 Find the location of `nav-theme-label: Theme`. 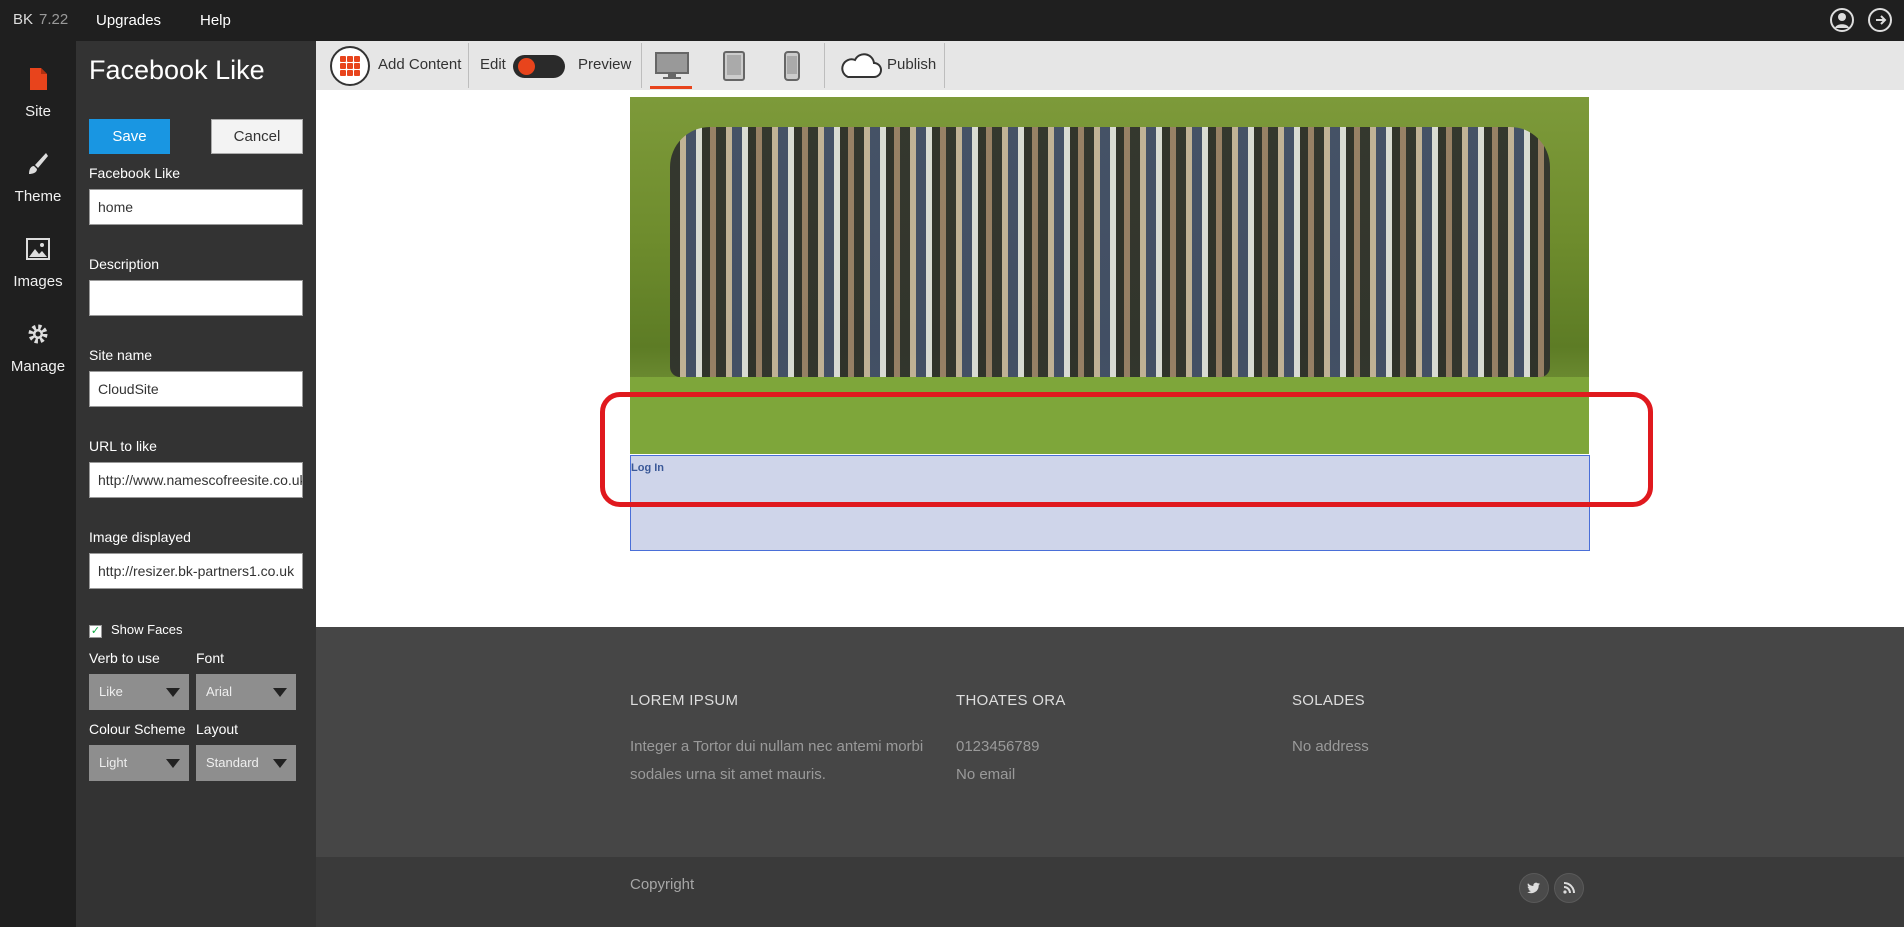

nav-theme-label: Theme is located at coordinates (38, 196).